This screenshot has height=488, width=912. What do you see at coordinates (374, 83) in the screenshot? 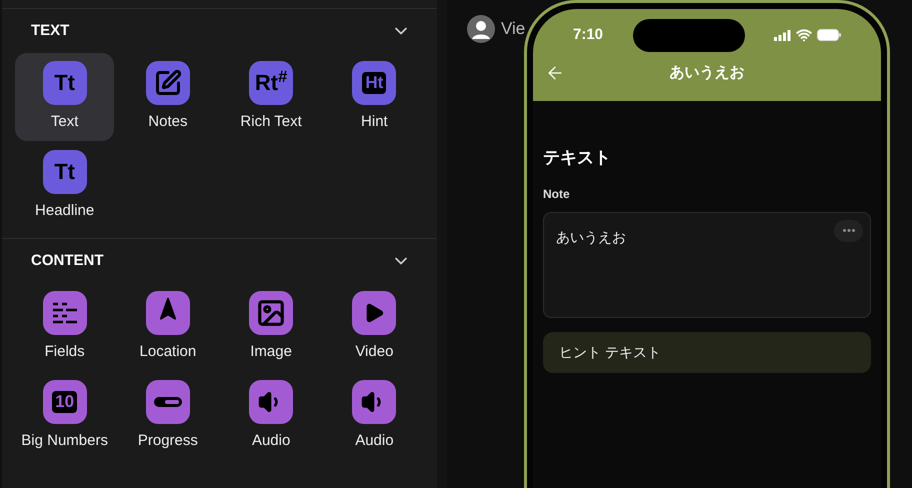
I see `boxed-icon: Ht` at bounding box center [374, 83].